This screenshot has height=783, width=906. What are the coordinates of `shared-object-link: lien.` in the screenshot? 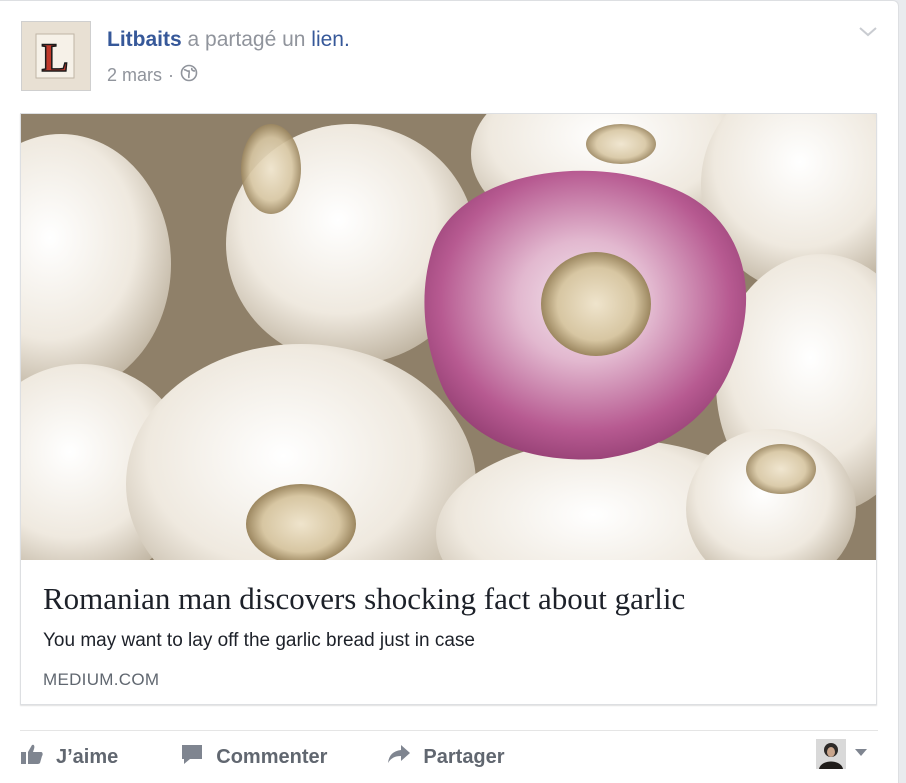 It's located at (330, 39).